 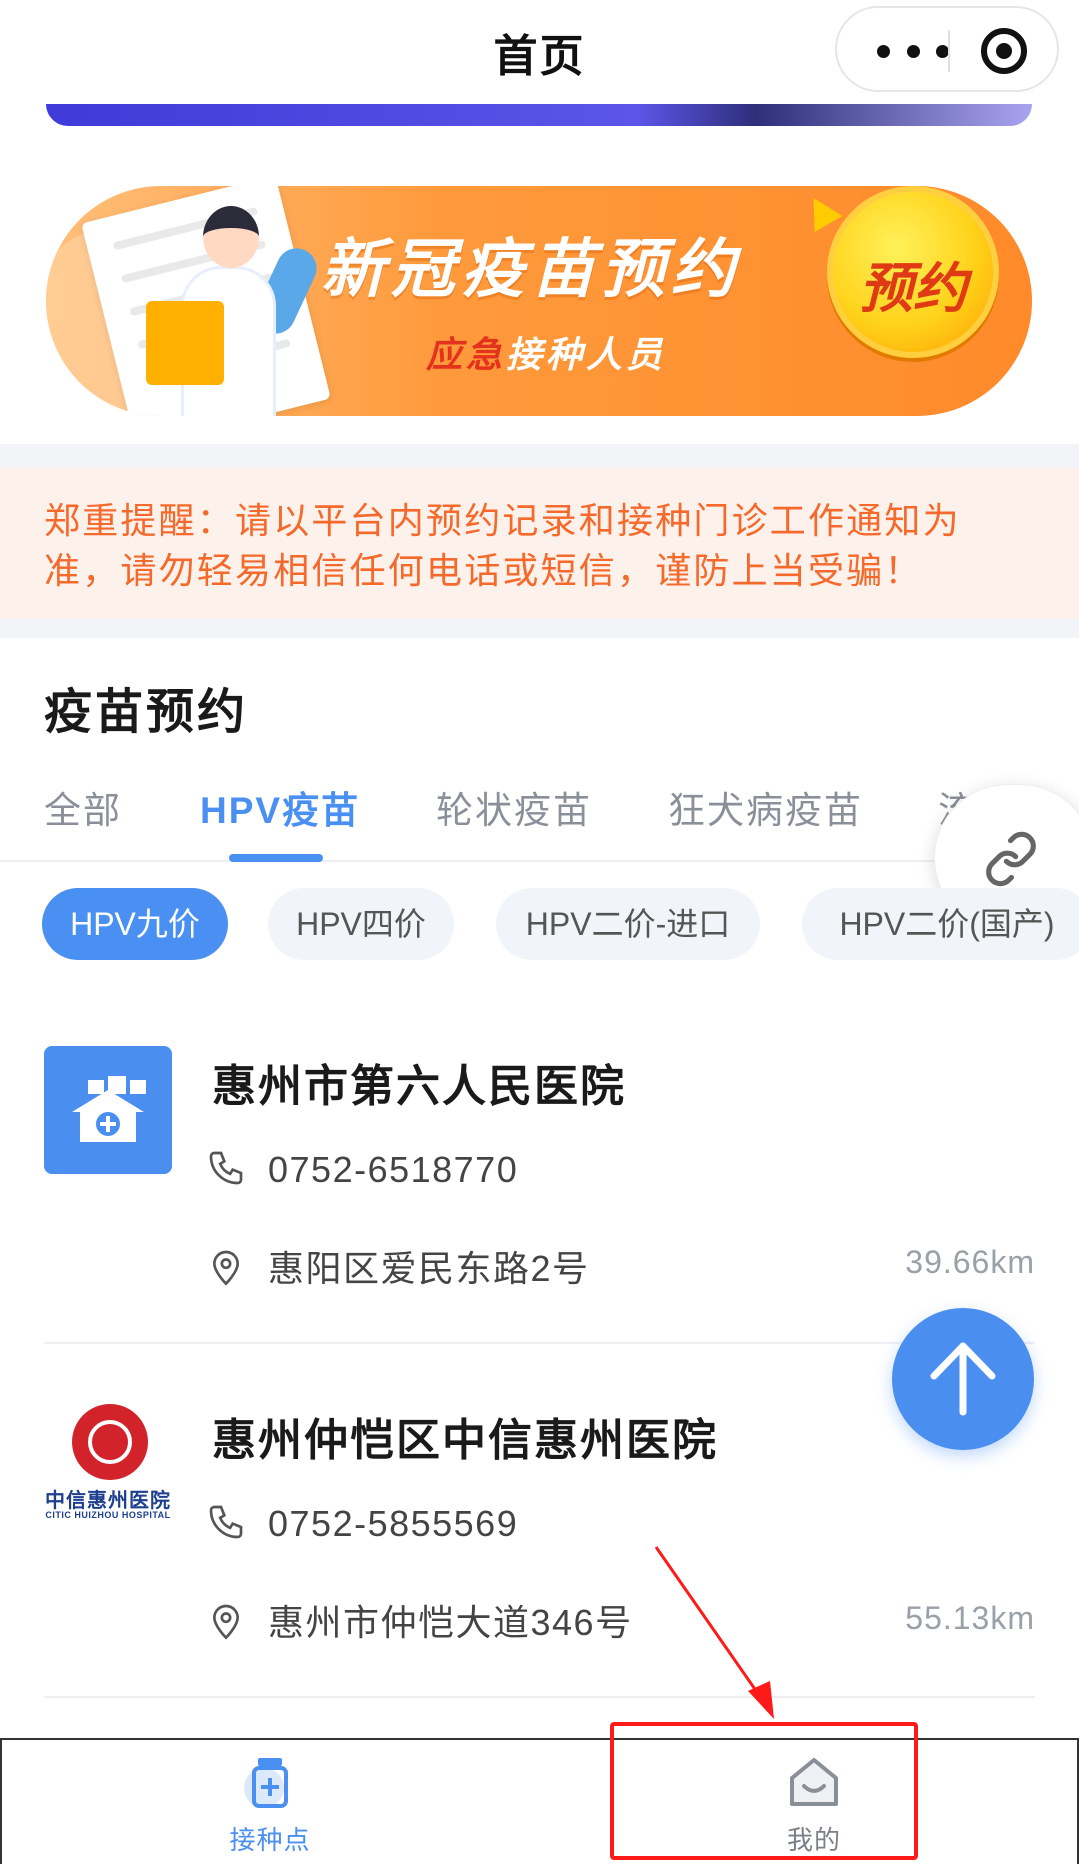 I want to click on hospital-distance: 55.13km, so click(x=970, y=1618).